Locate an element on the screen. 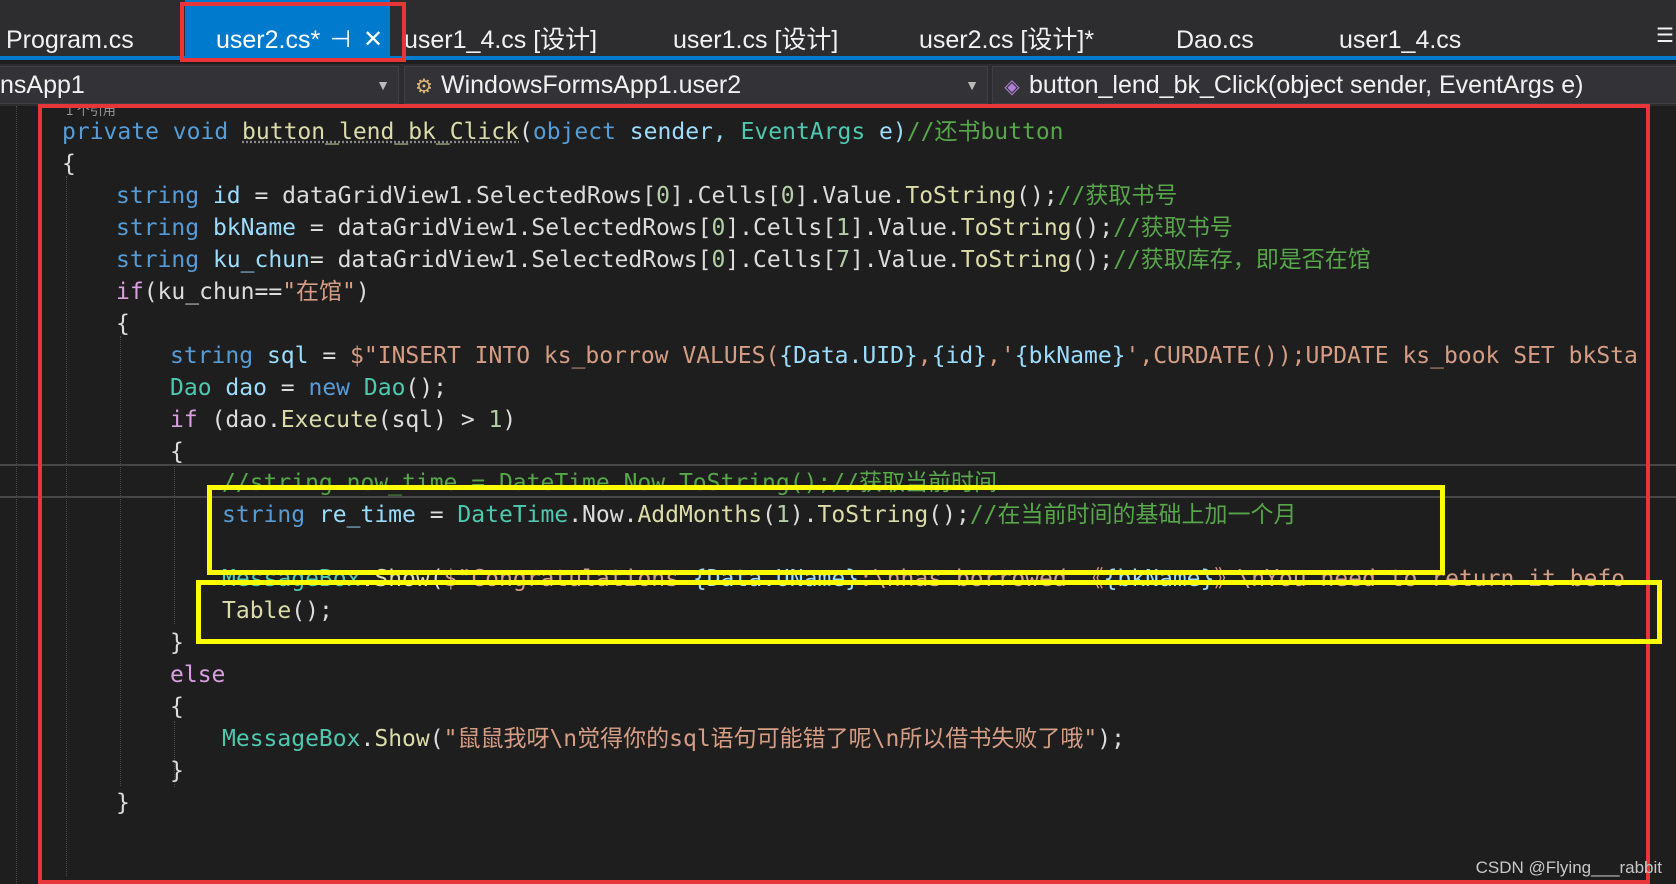  token-string: :\nhas borrowed 《 is located at coordinates (981, 579).